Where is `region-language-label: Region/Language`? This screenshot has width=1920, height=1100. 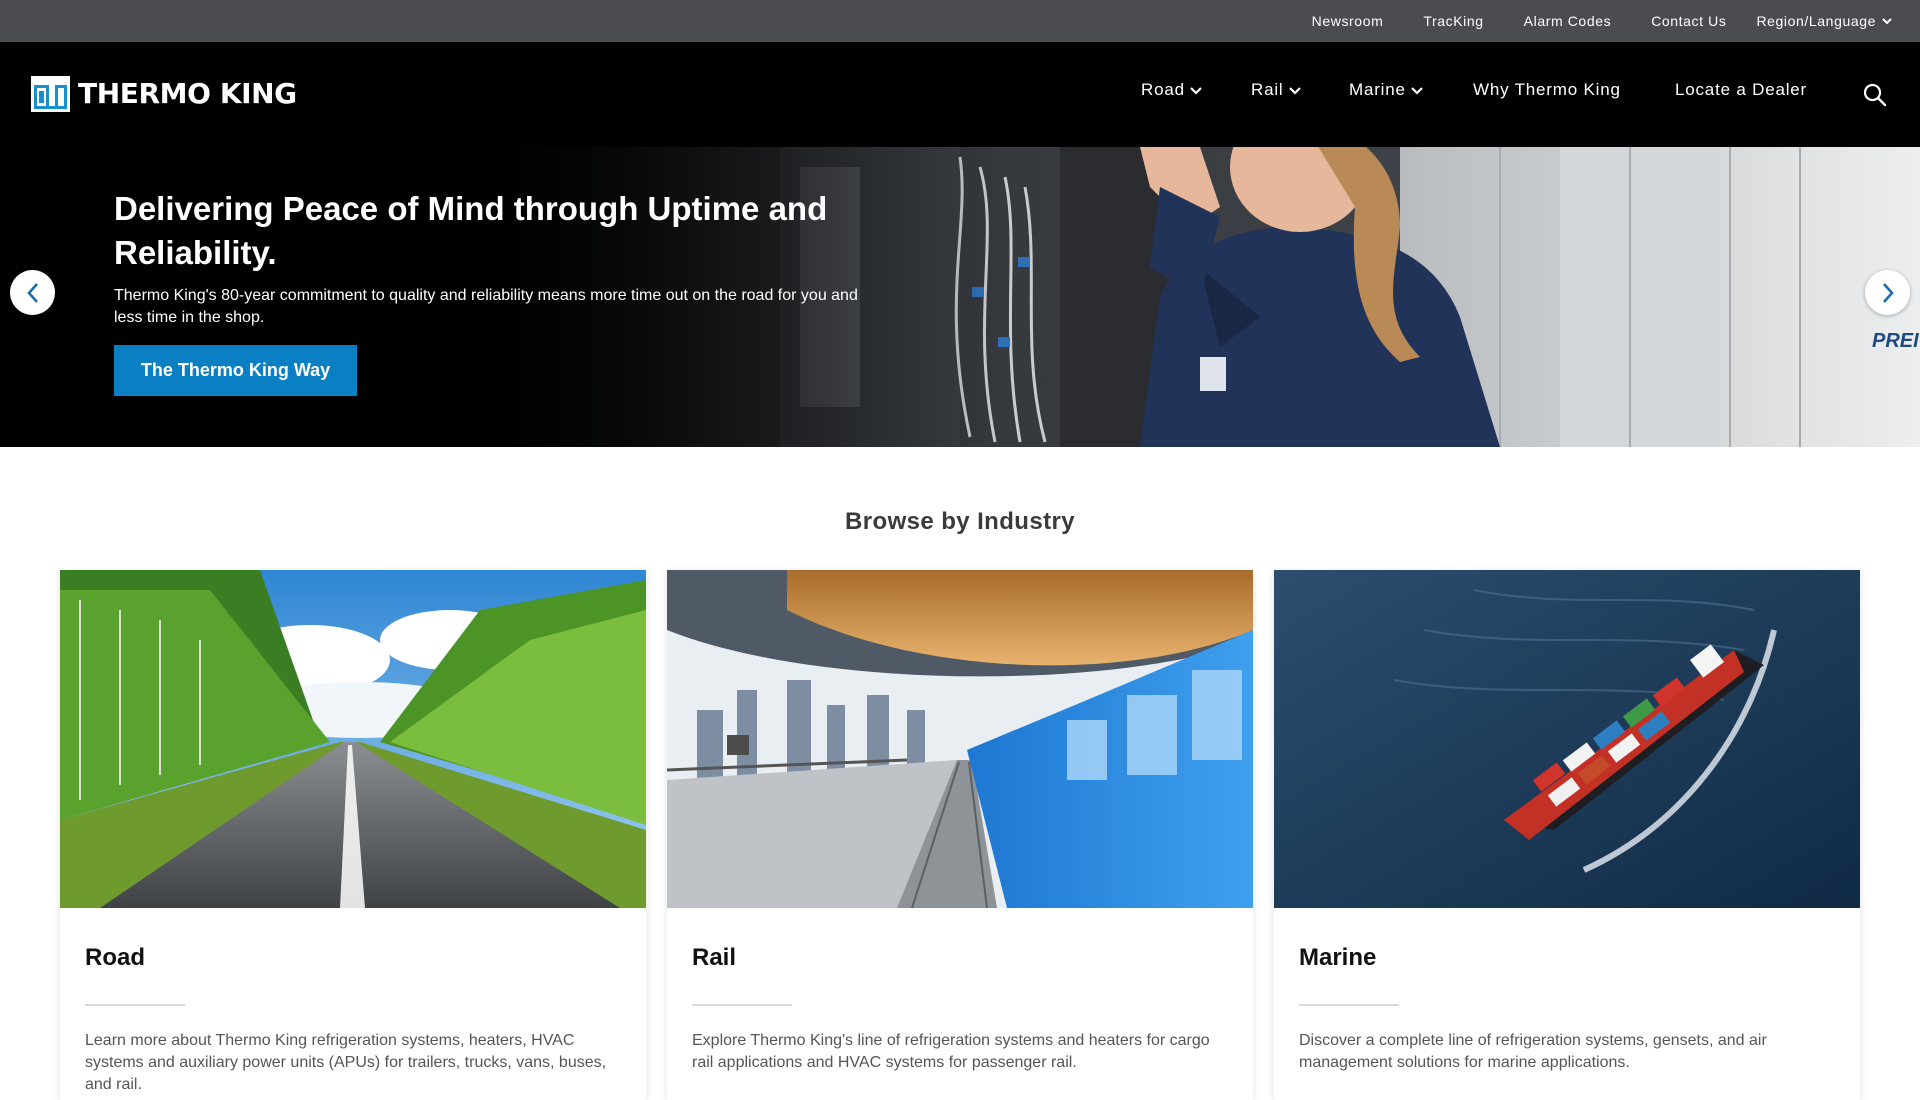
region-language-label: Region/Language is located at coordinates (1816, 21).